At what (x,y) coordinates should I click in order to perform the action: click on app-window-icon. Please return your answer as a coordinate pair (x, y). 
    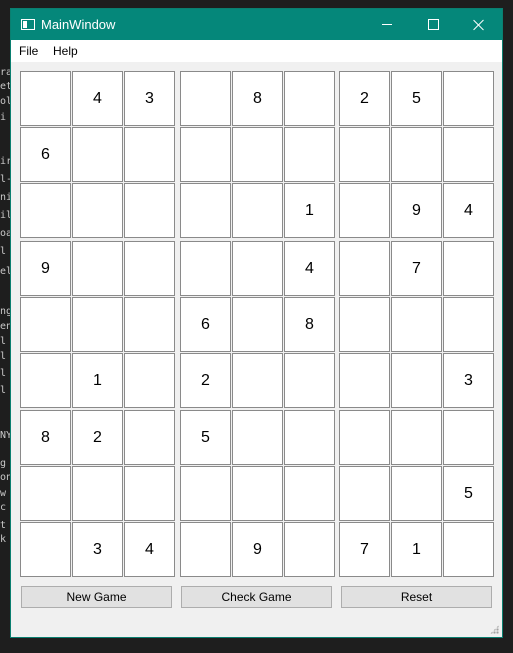
    Looking at the image, I should click on (28, 24).